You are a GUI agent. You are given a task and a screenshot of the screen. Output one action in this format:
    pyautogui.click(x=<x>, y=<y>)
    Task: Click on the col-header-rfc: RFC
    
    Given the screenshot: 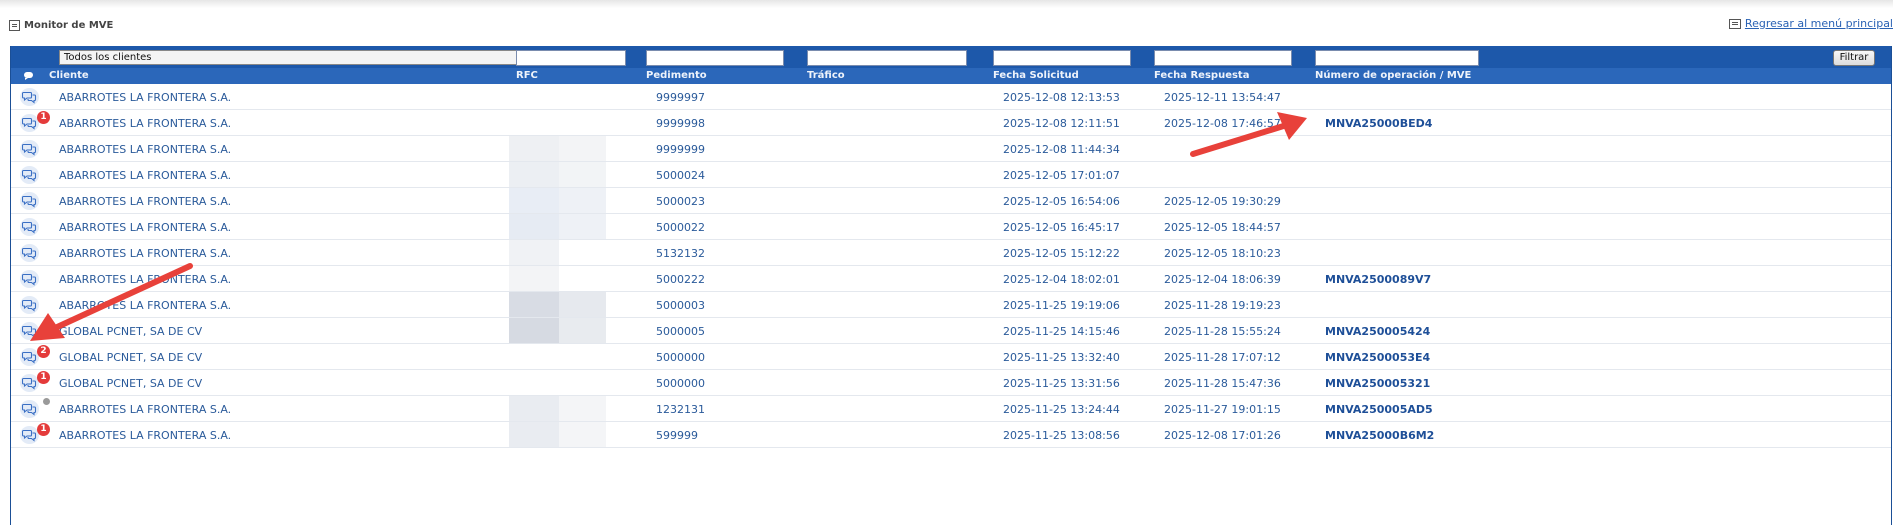 What is the action you would take?
    pyautogui.click(x=527, y=75)
    